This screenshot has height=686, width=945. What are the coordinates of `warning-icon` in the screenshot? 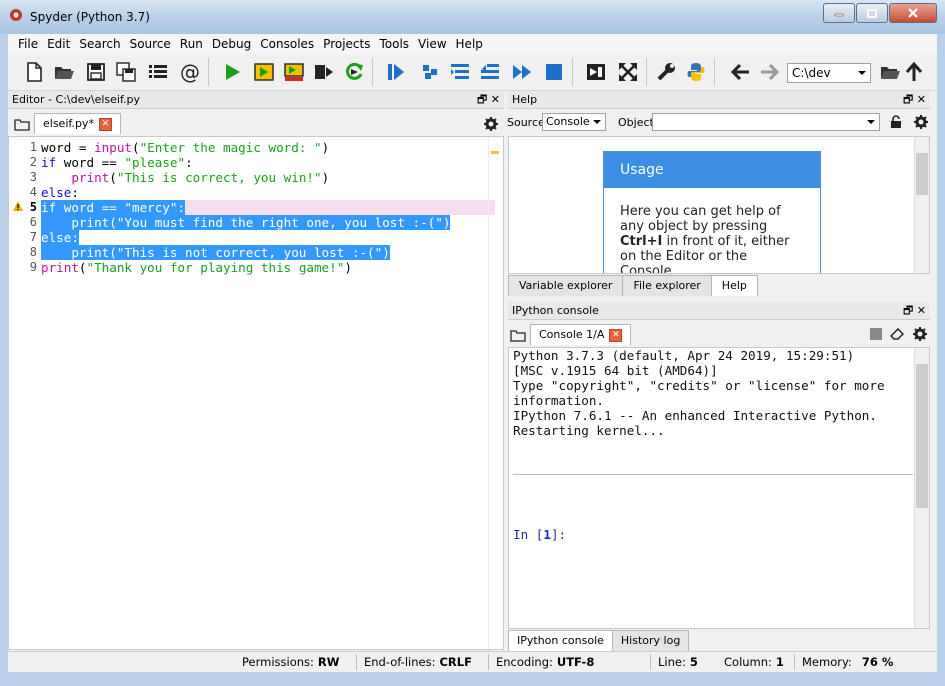 It's located at (18, 206).